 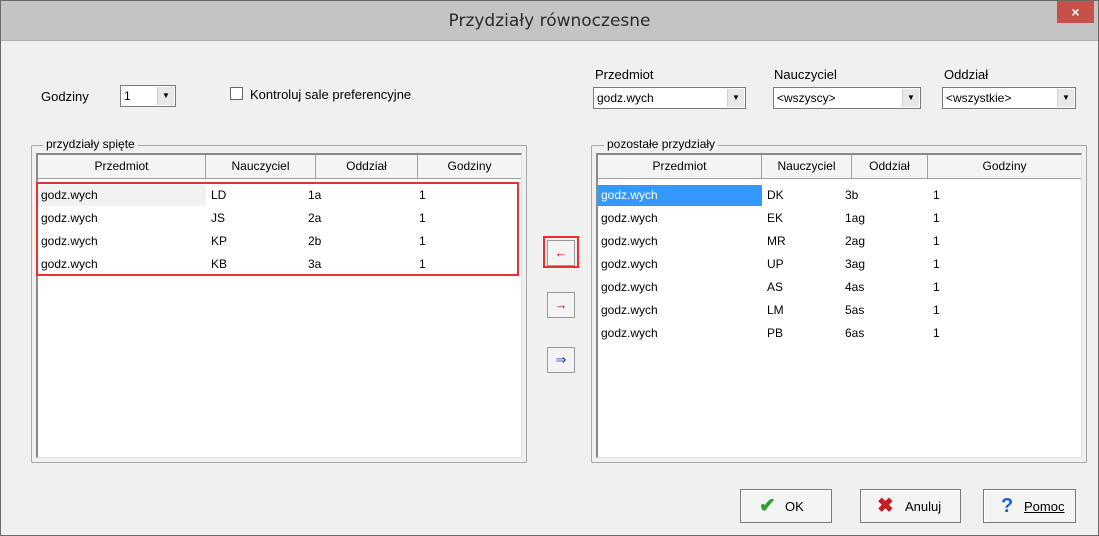 What do you see at coordinates (805, 74) in the screenshot?
I see `nauczyciel-filter-label: Nauczyciel` at bounding box center [805, 74].